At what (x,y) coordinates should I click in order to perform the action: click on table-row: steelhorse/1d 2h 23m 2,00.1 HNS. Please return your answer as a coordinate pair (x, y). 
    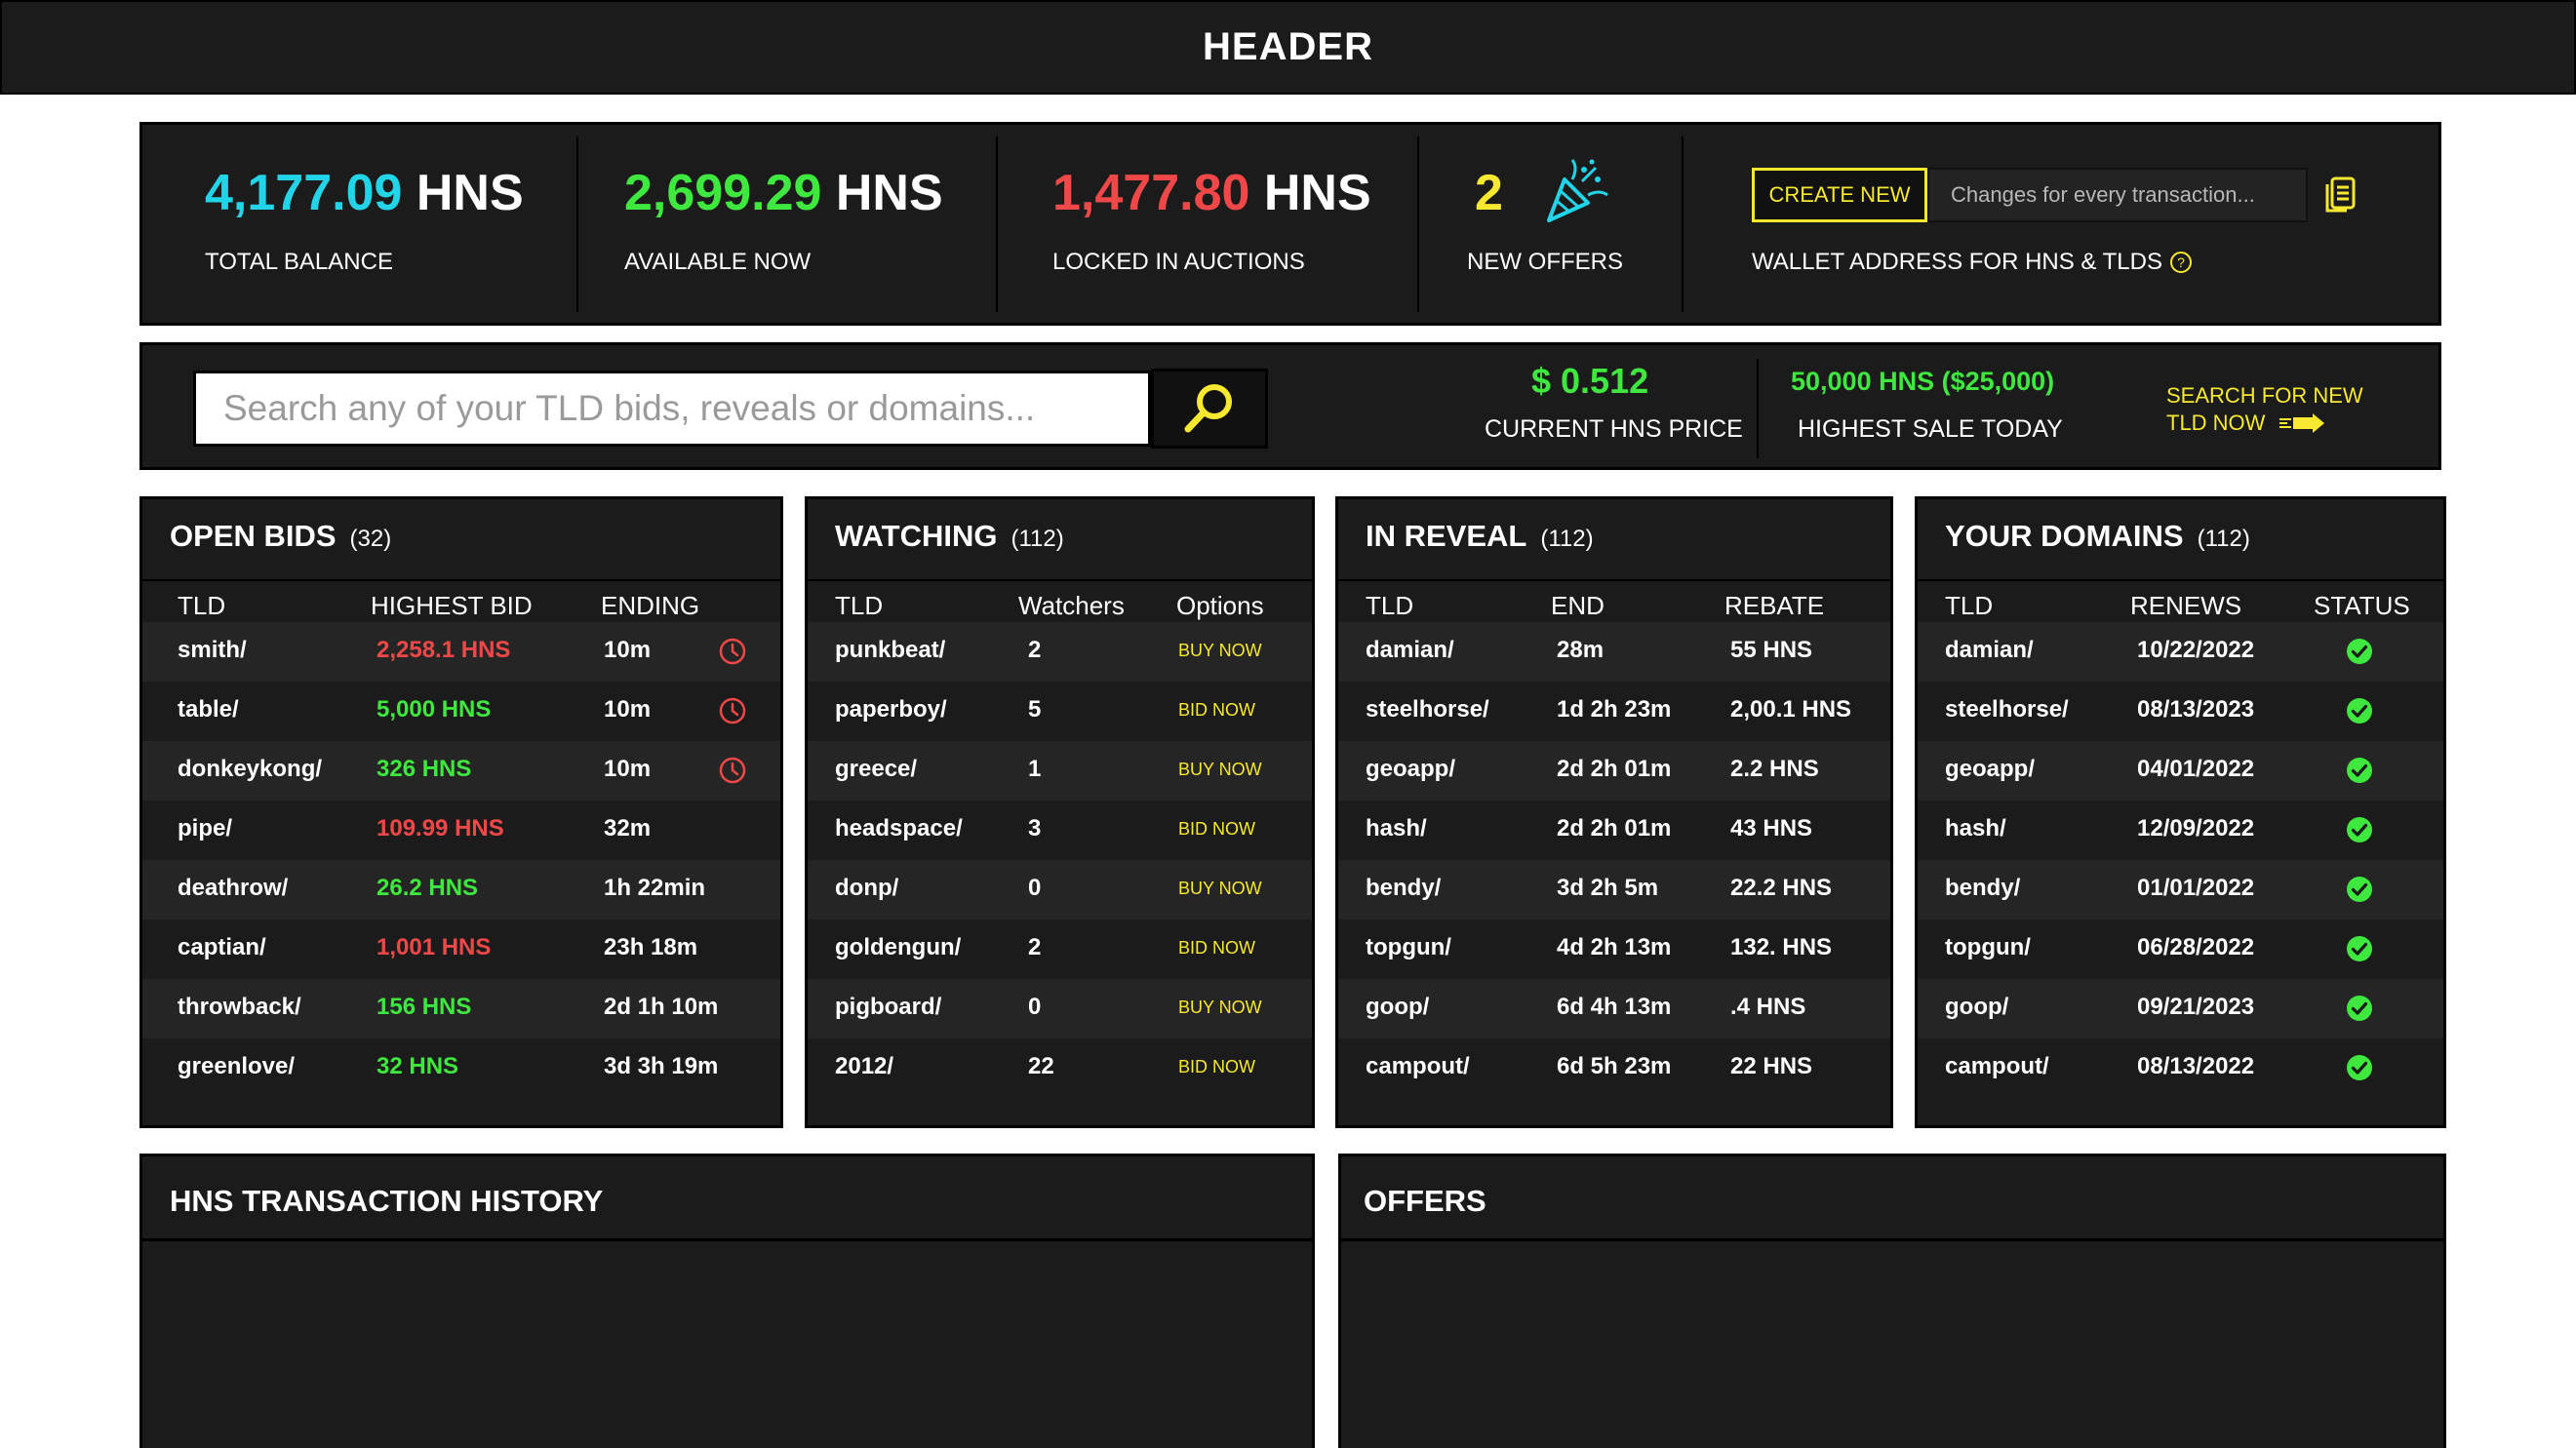
    Looking at the image, I should click on (1614, 711).